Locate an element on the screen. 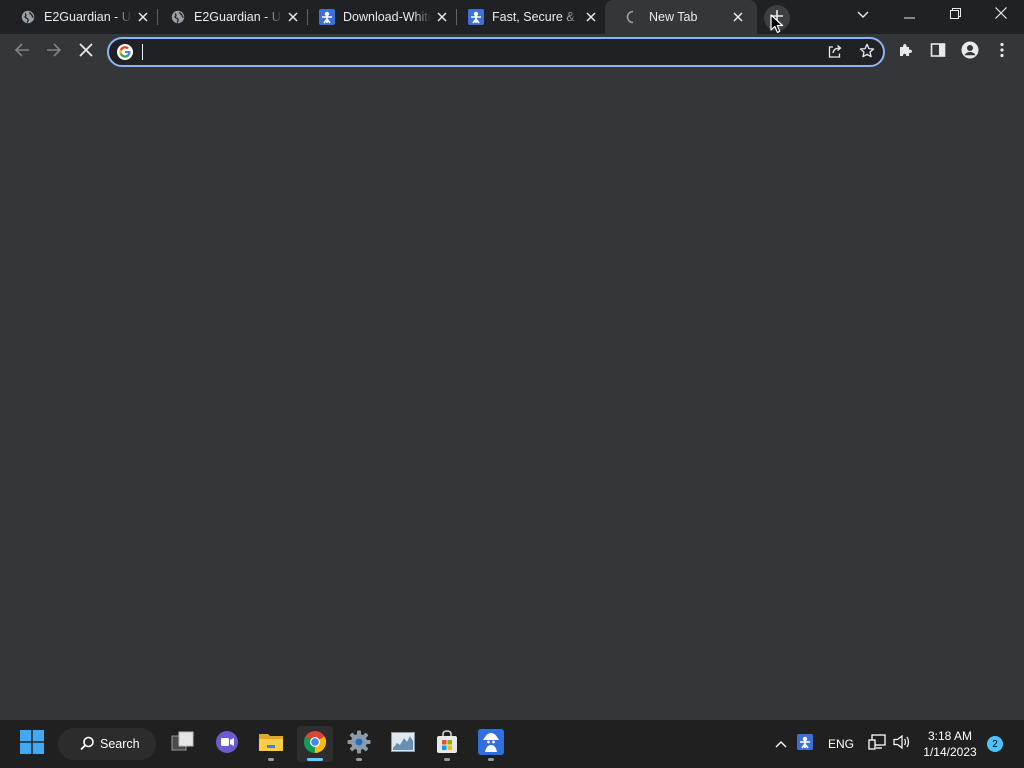 This screenshot has width=1024, height=768. chat-icon is located at coordinates (227, 744).